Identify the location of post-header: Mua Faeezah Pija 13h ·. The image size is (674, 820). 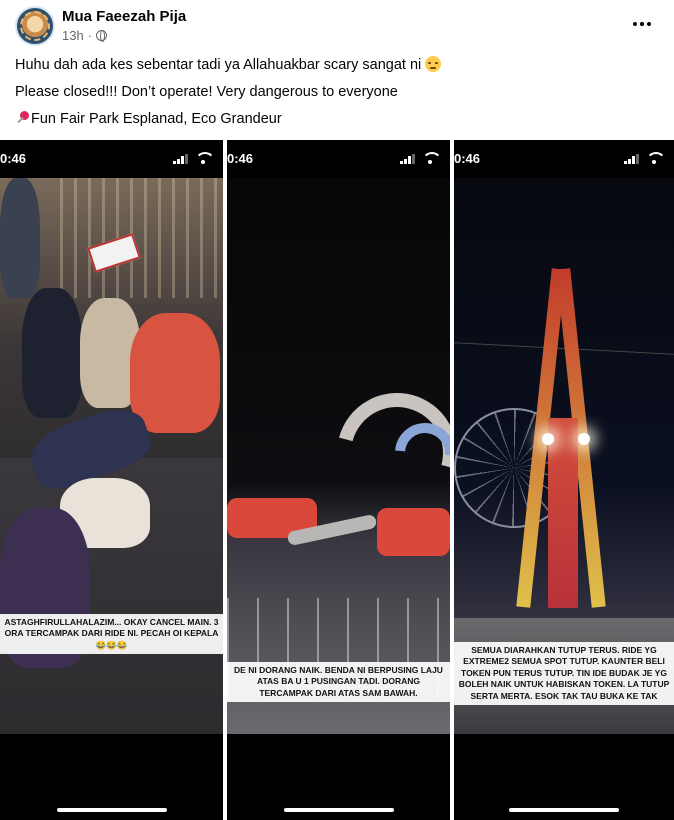
(337, 25).